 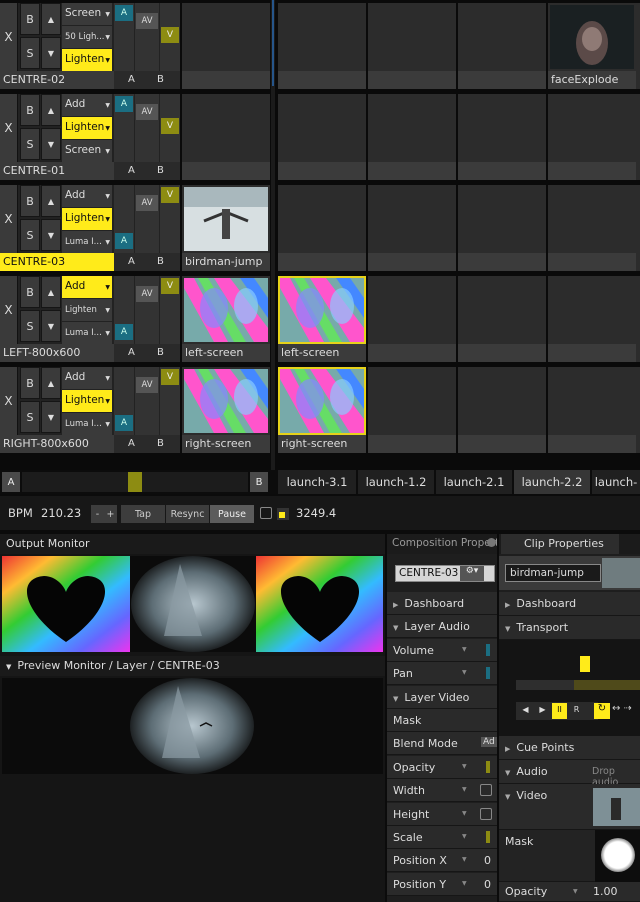 I want to click on blend-mode-option: Screen ▼, so click(x=87, y=151).